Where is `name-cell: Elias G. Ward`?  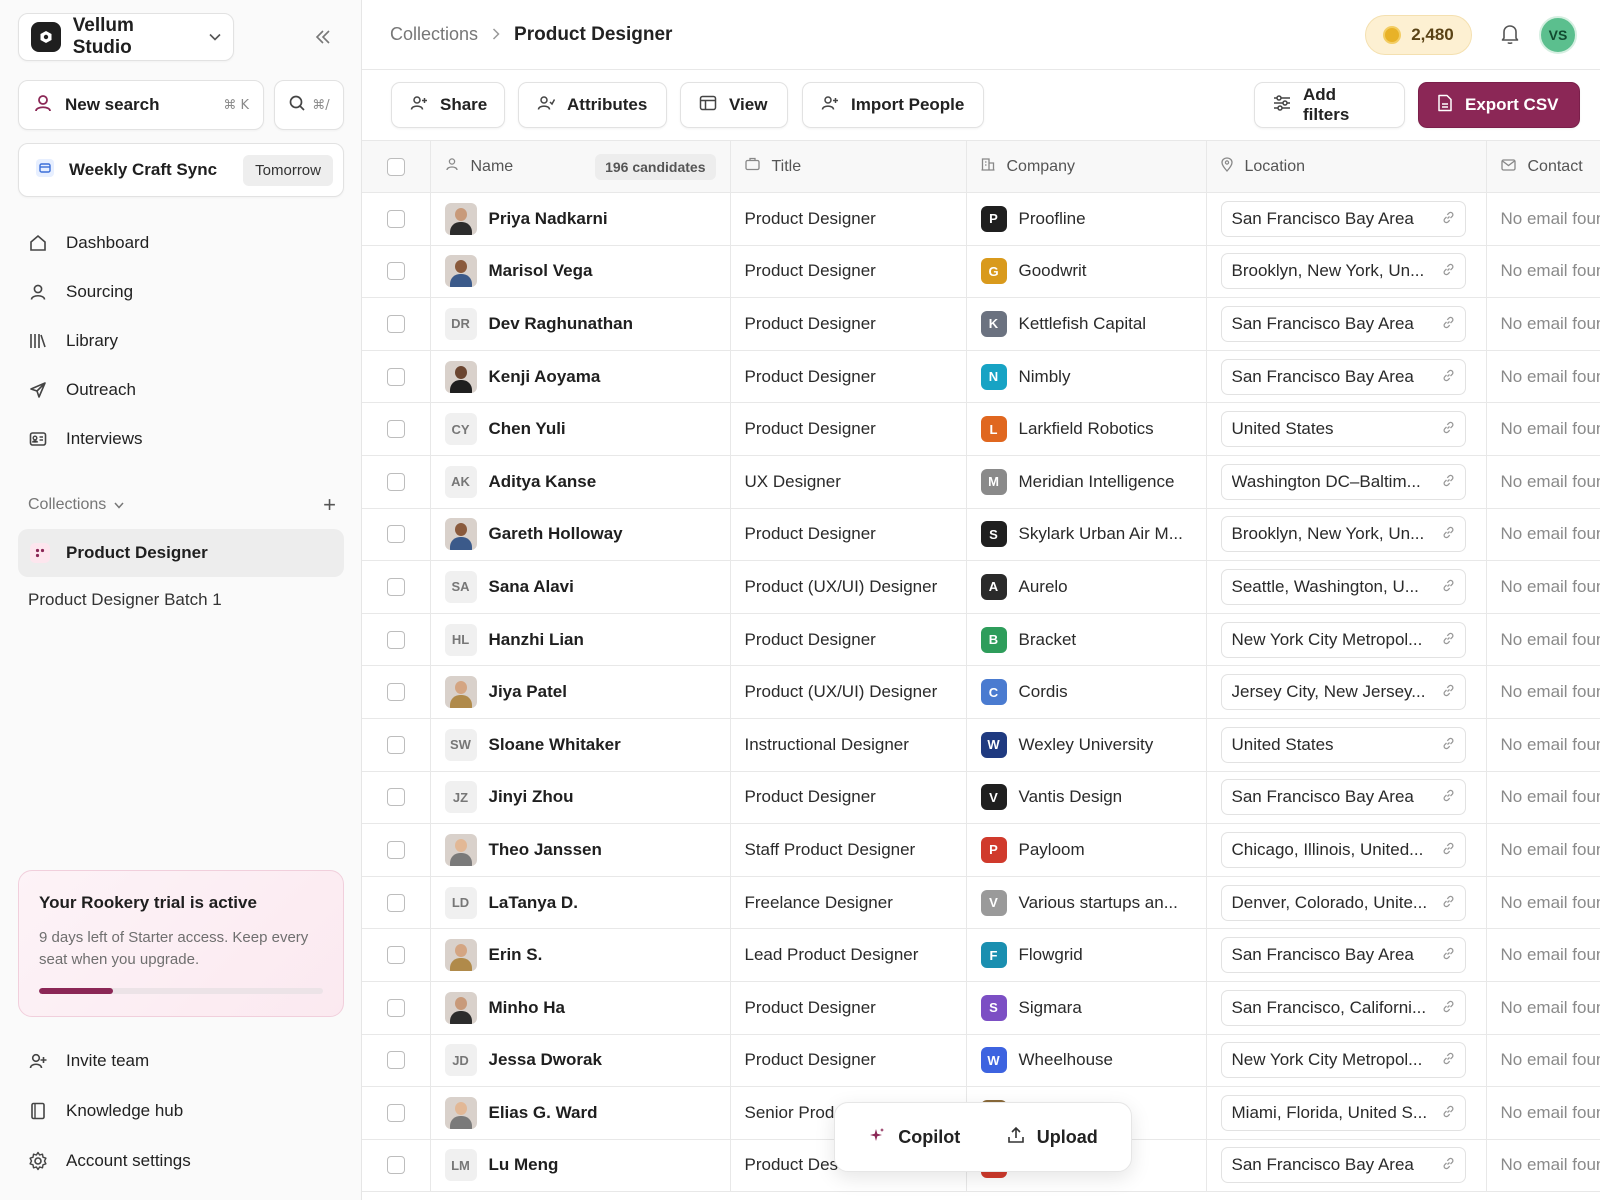 name-cell: Elias G. Ward is located at coordinates (580, 1113).